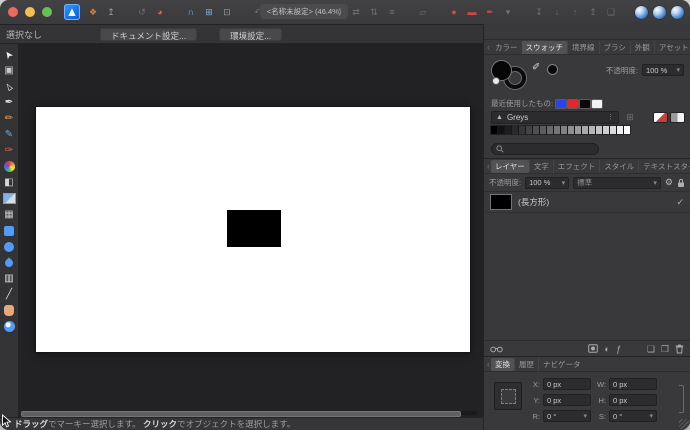 The width and height of the screenshot is (690, 430). Describe the element at coordinates (583, 47) in the screenshot. I see `tab-stroke: 境界線` at that location.